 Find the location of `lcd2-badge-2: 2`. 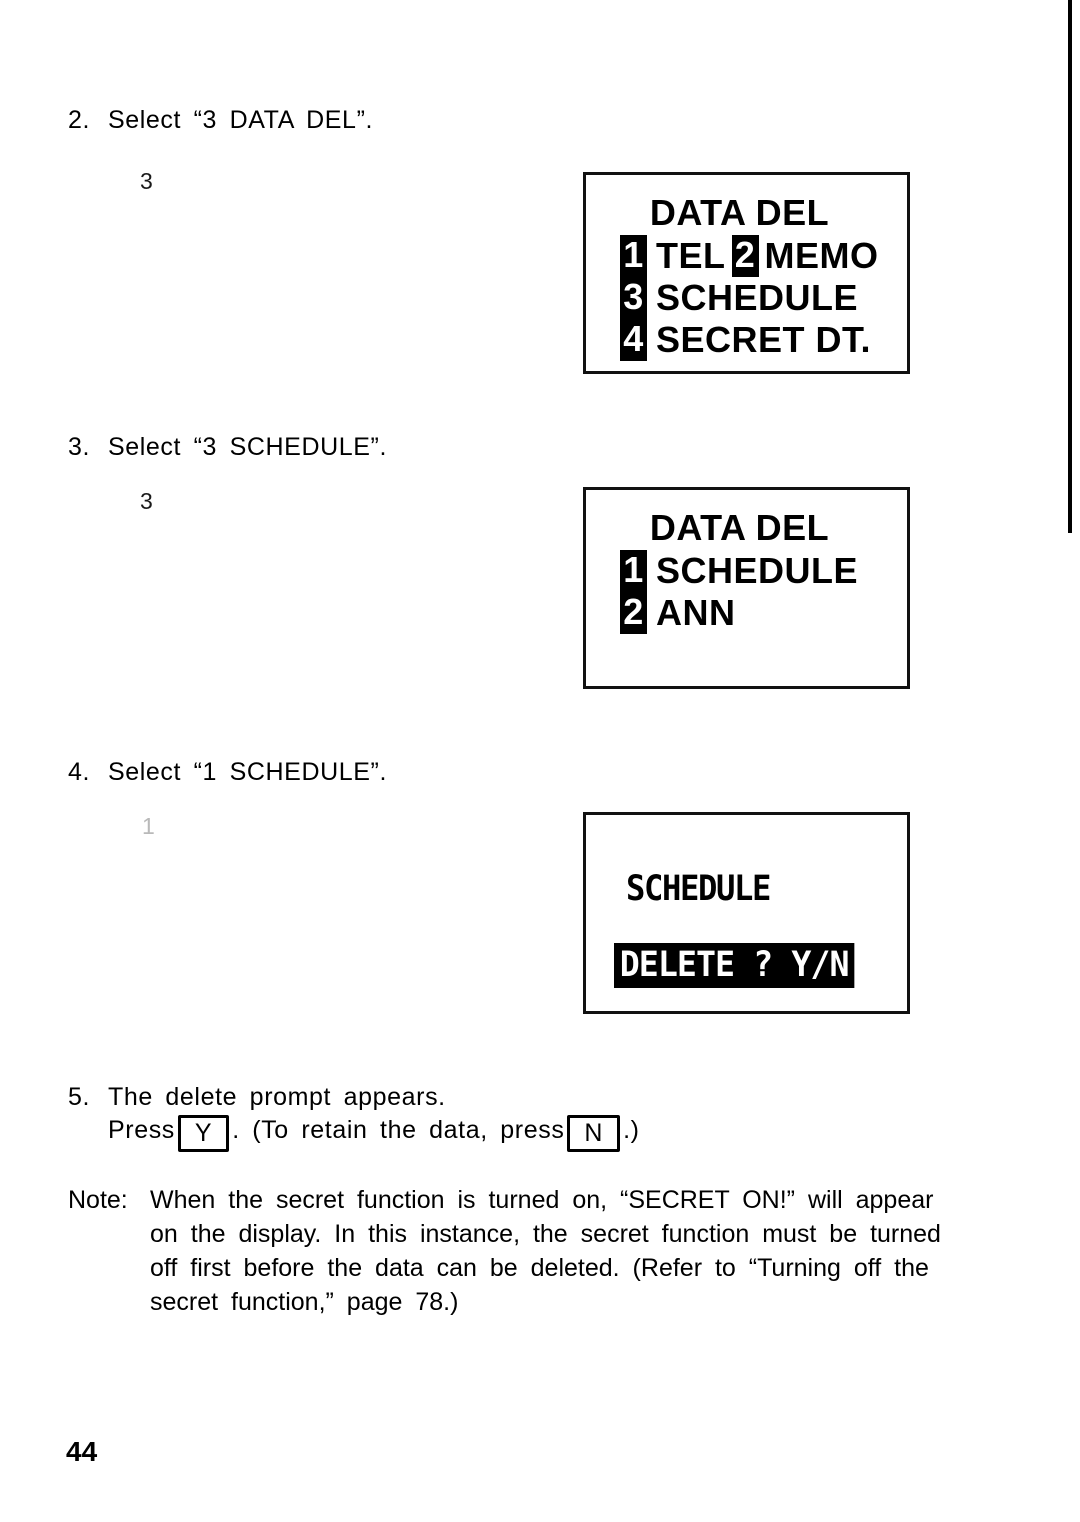

lcd2-badge-2: 2 is located at coordinates (633, 613).